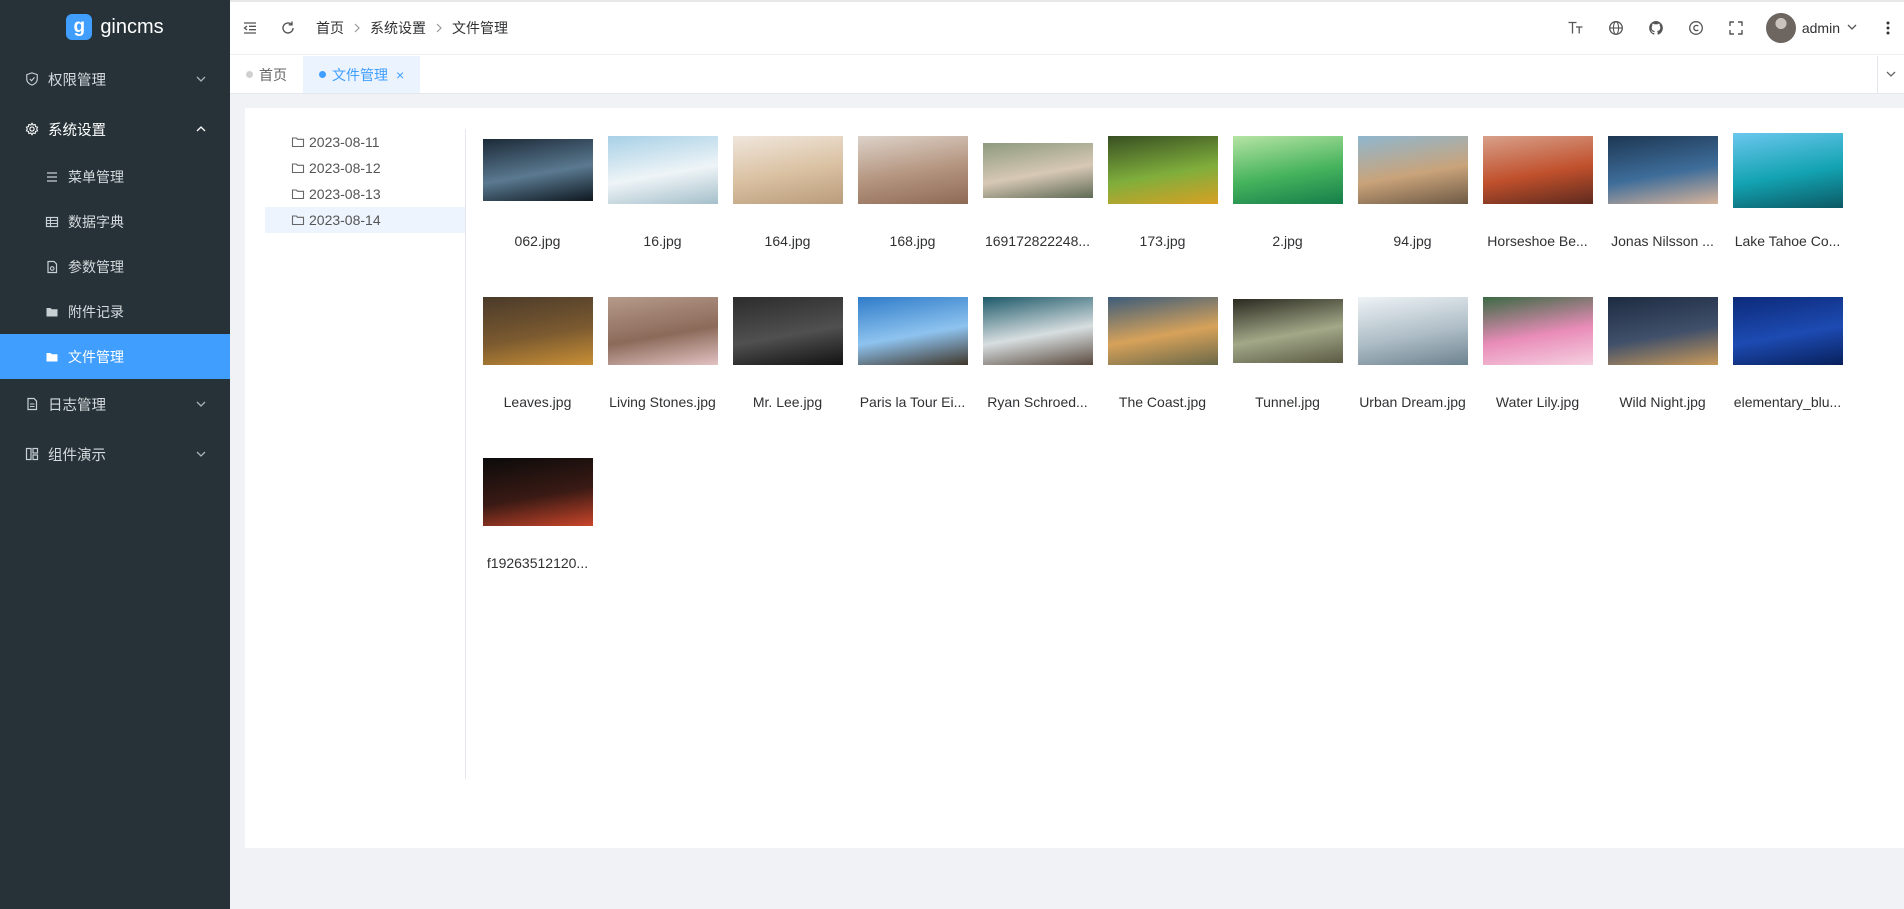  Describe the element at coordinates (77, 130) in the screenshot. I see `menu-item-label: 系统设置` at that location.